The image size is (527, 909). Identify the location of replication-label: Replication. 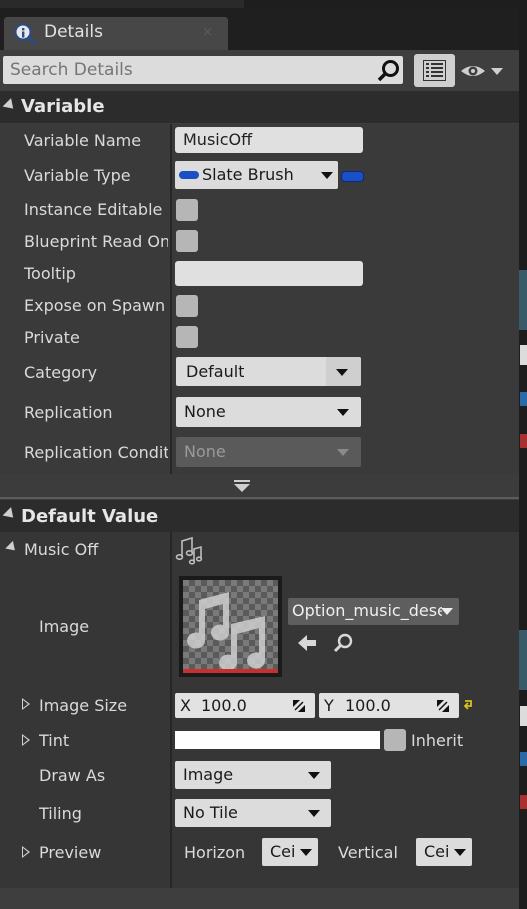
(68, 412).